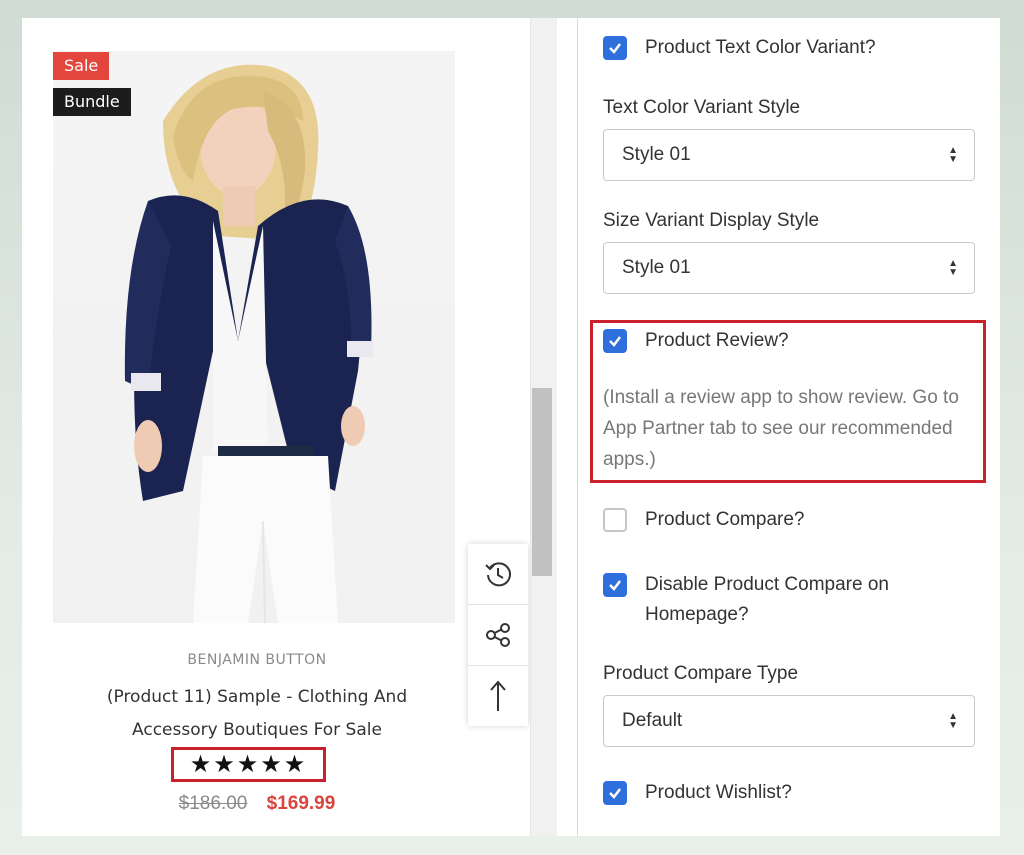  I want to click on floating-tools, so click(498, 635).